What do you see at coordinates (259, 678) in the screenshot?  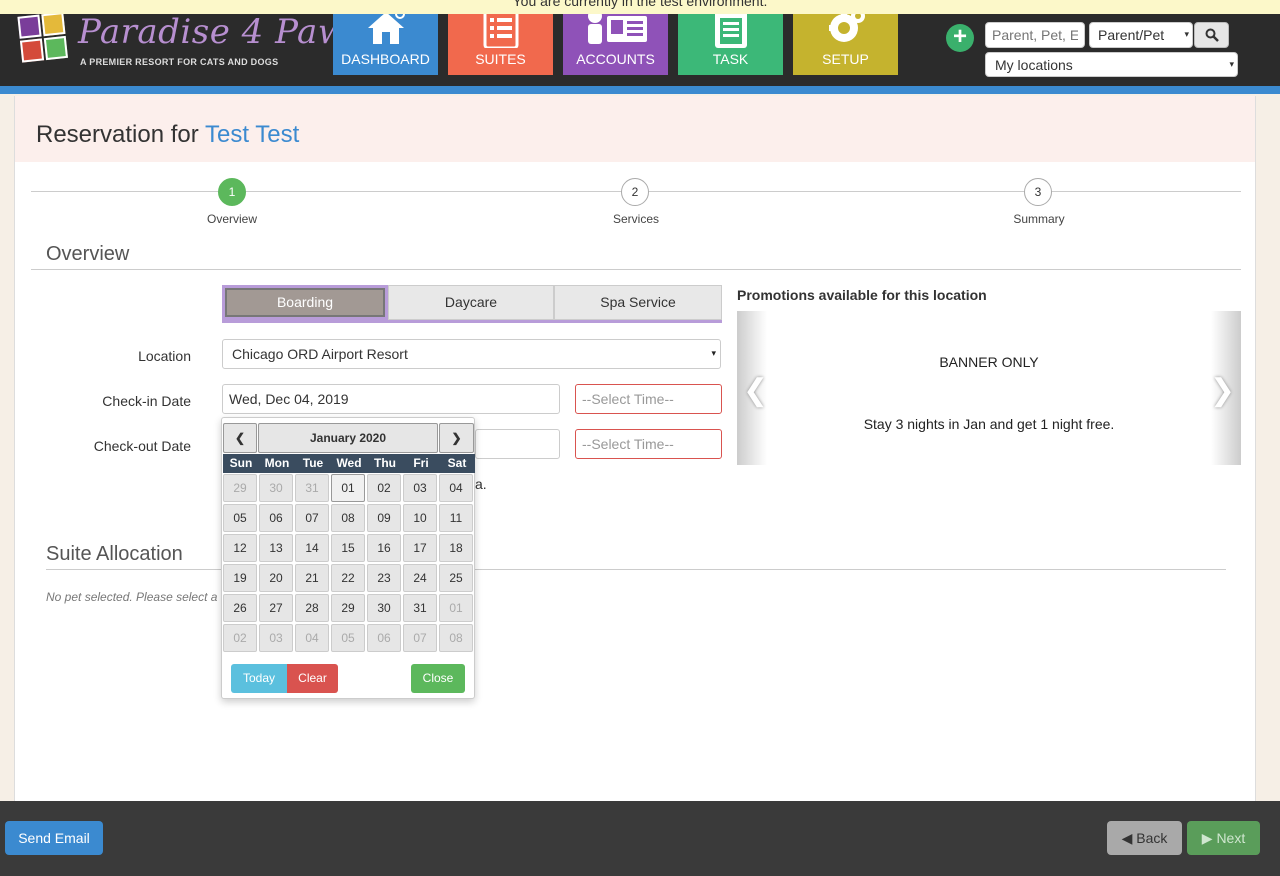 I see `datepicker-today-button: Today` at bounding box center [259, 678].